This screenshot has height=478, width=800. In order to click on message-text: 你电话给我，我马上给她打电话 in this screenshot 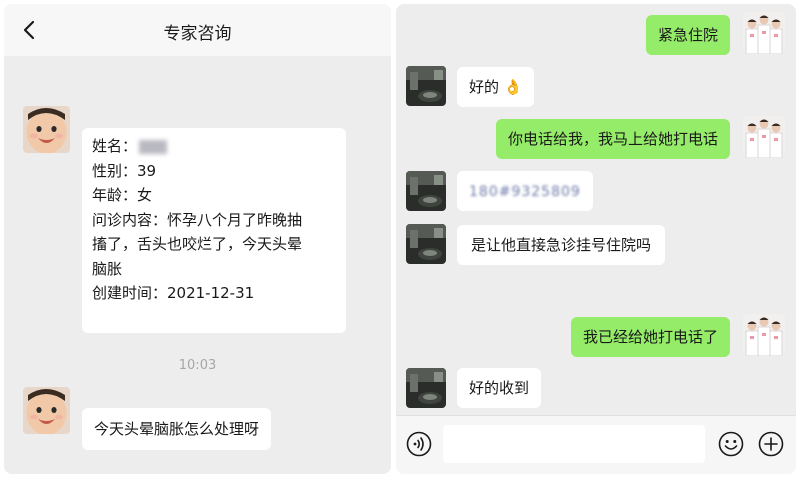, I will do `click(612, 139)`.